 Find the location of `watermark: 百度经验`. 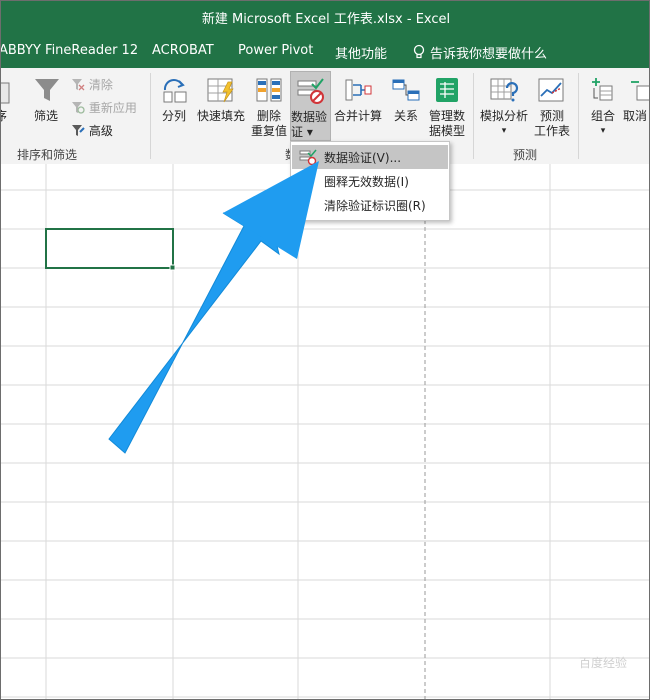

watermark: 百度经验 is located at coordinates (602, 663).